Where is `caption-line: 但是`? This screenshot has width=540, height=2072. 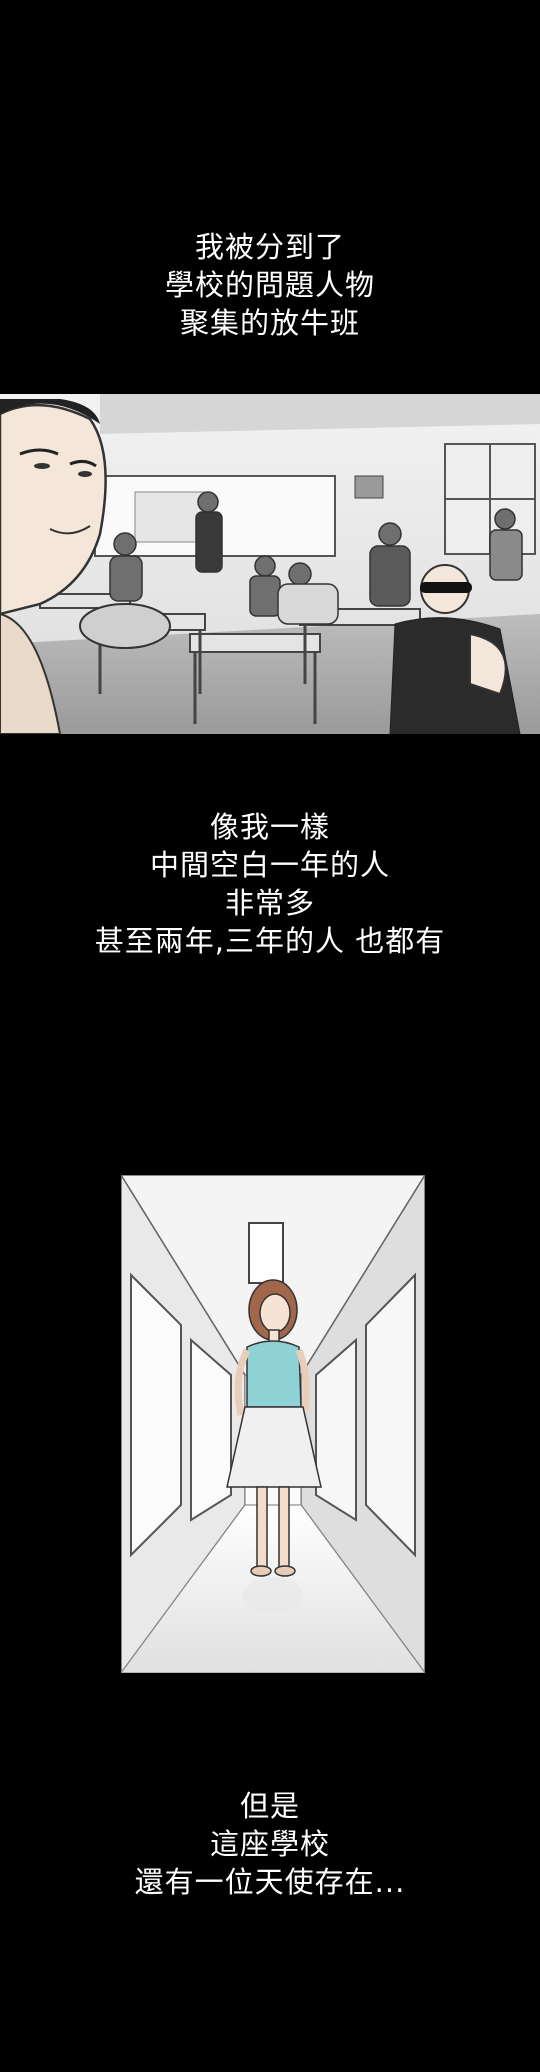
caption-line: 但是 is located at coordinates (269, 1806).